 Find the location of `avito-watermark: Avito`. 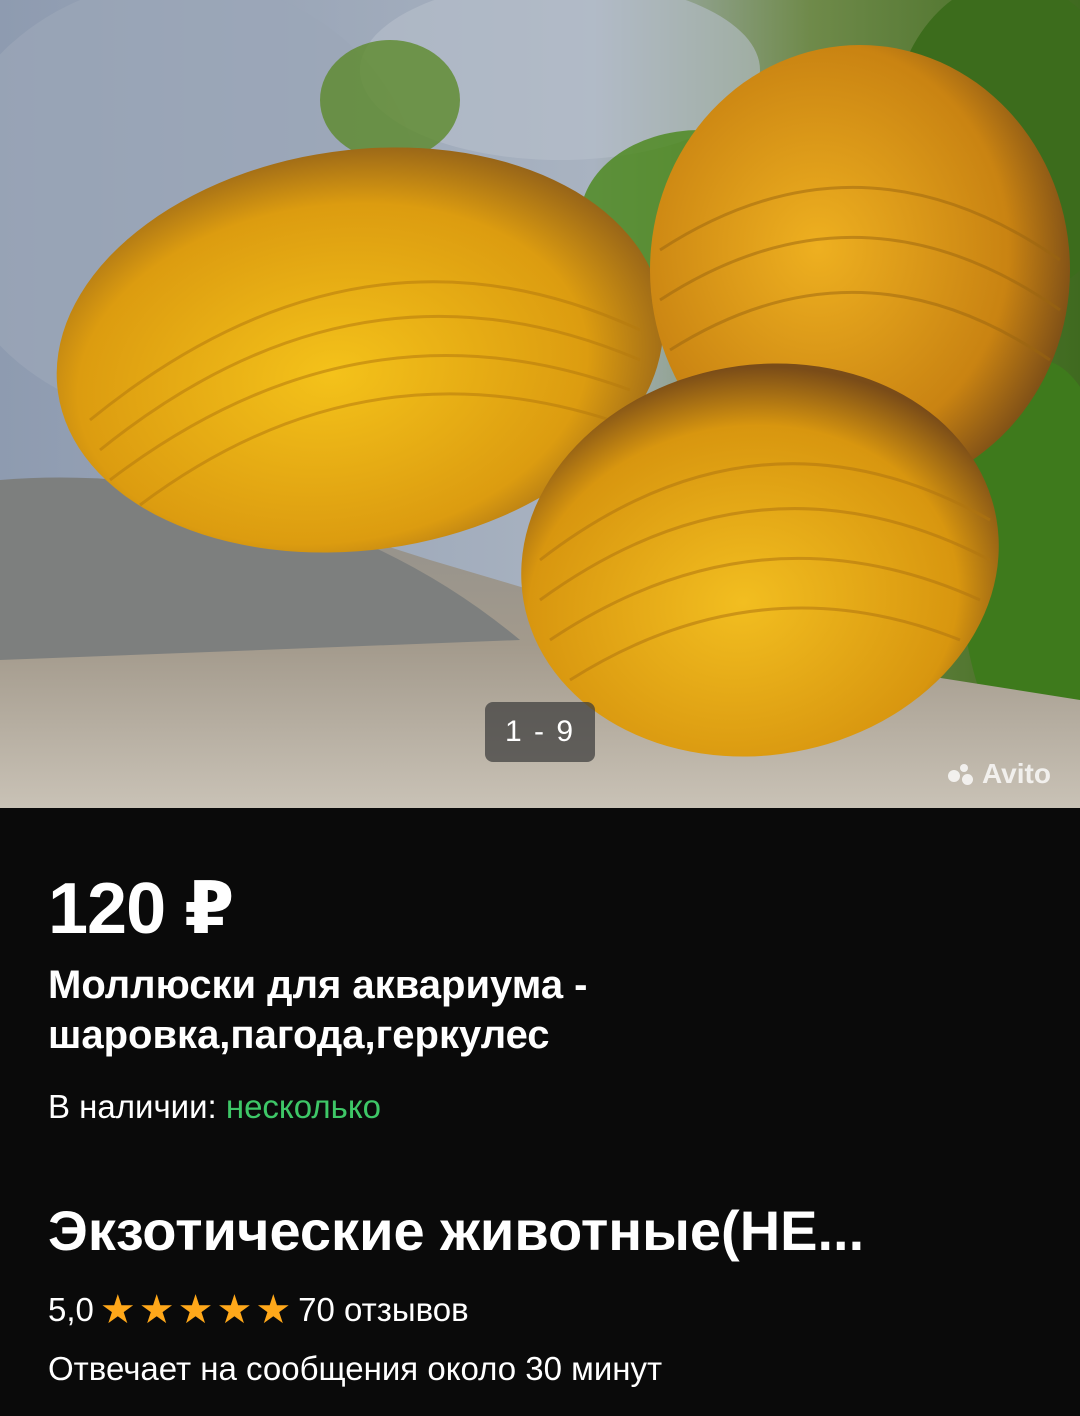

avito-watermark: Avito is located at coordinates (999, 774).